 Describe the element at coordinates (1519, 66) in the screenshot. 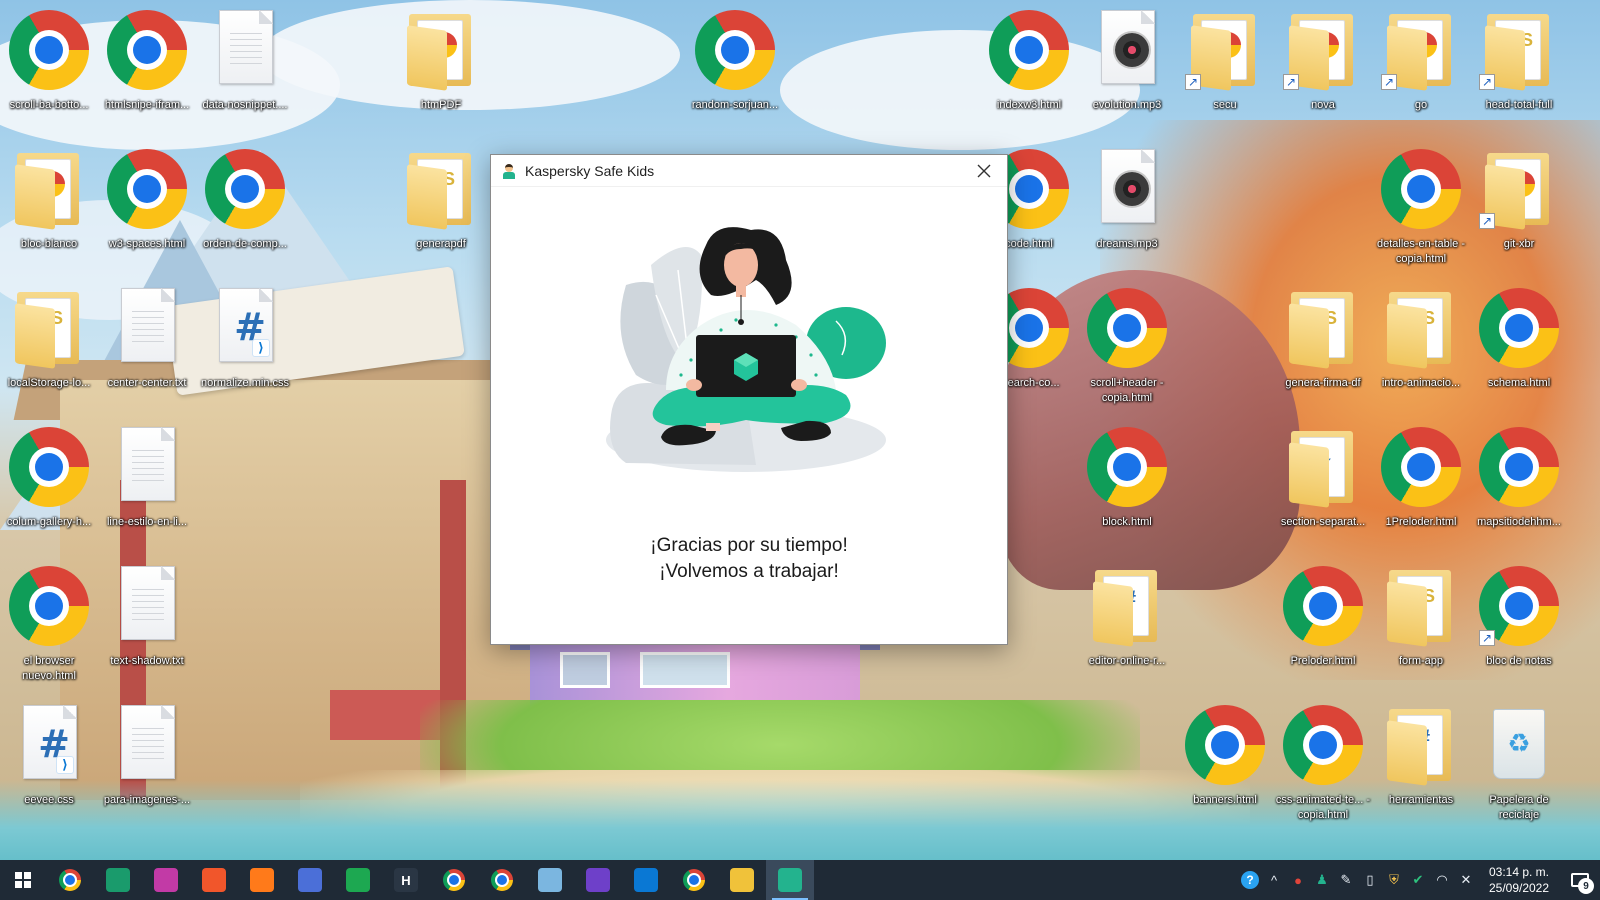

I see `desktop-icon: JS↗head-total-full` at that location.